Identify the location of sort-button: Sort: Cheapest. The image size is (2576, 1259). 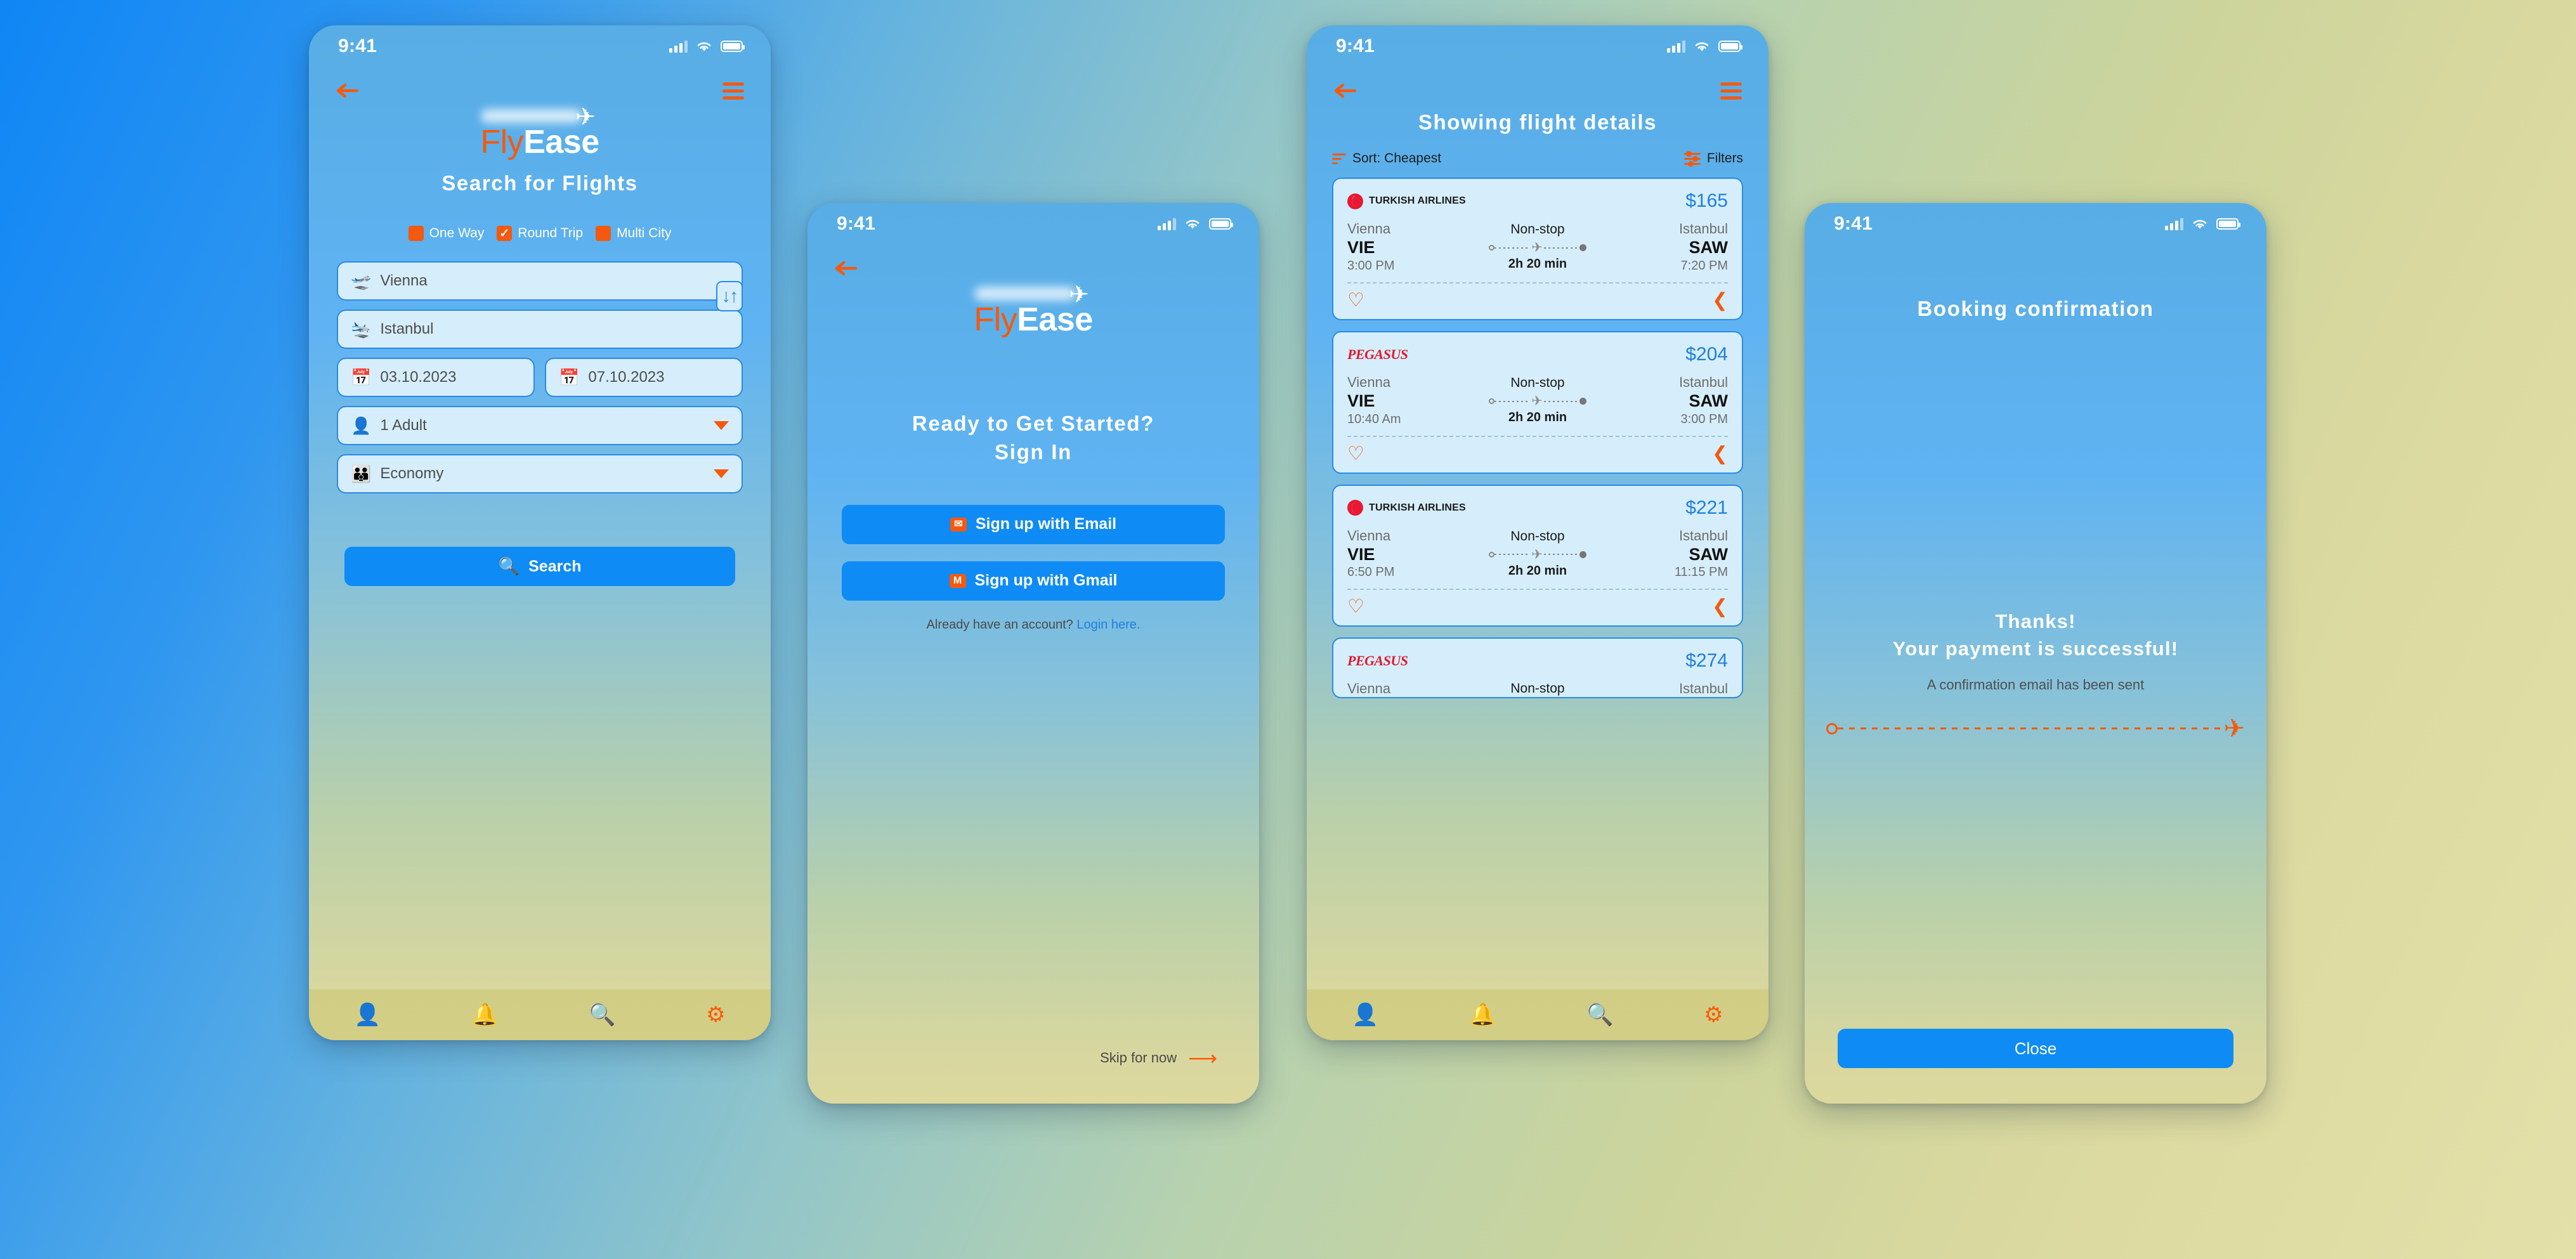
(1386, 158).